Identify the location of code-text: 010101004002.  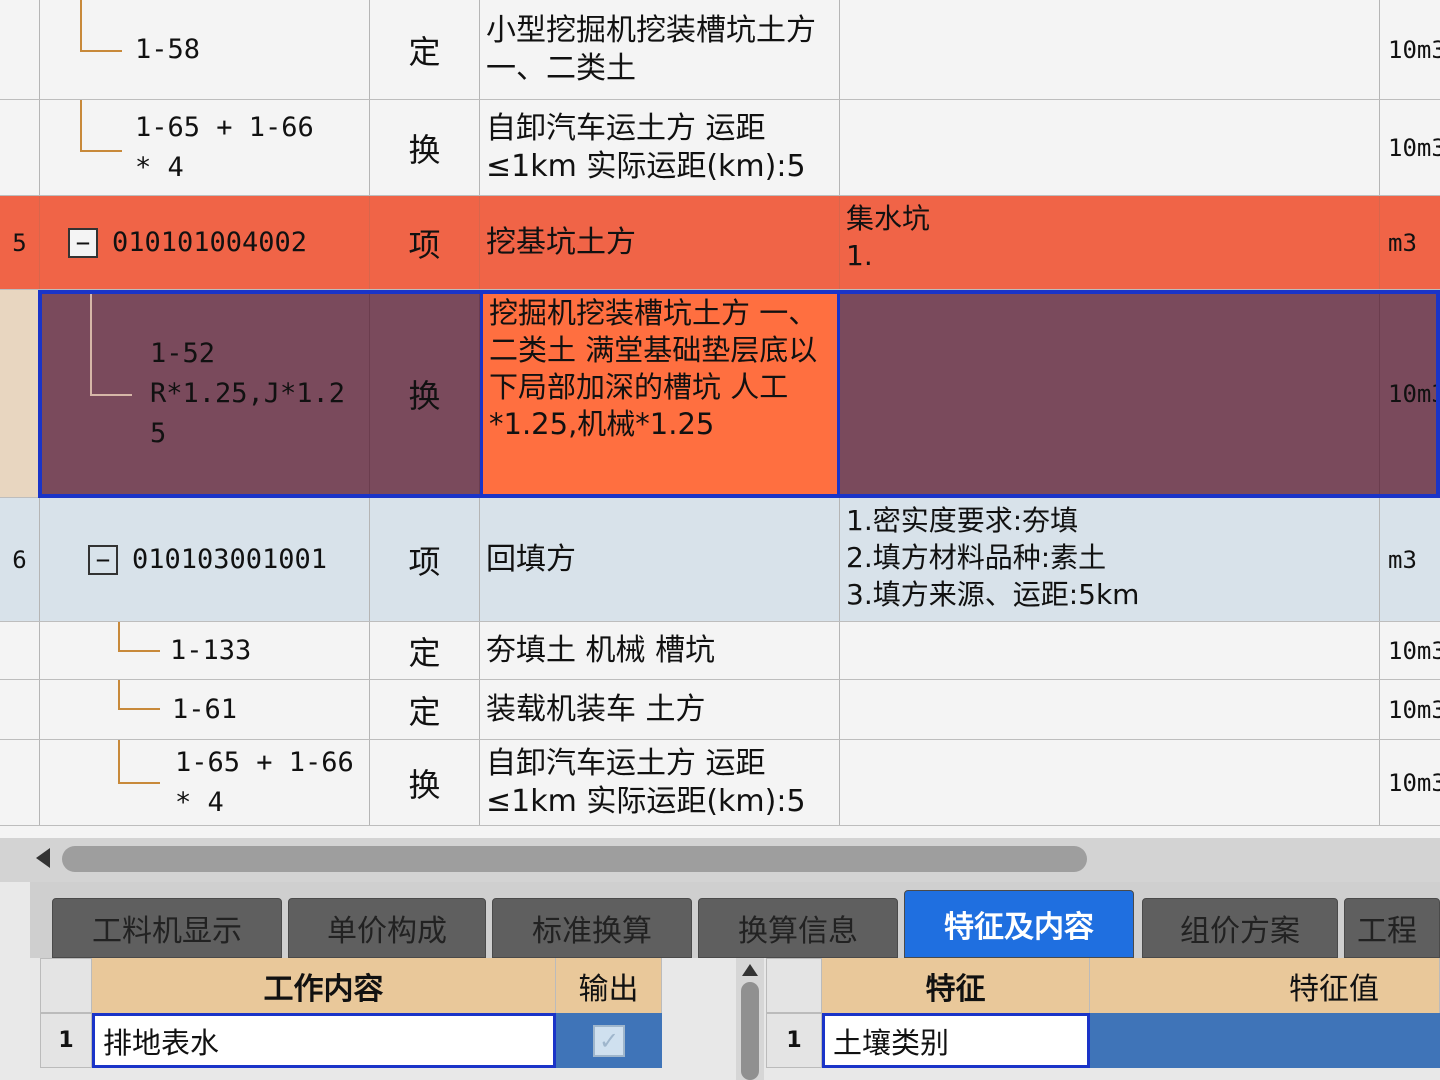
(210, 242).